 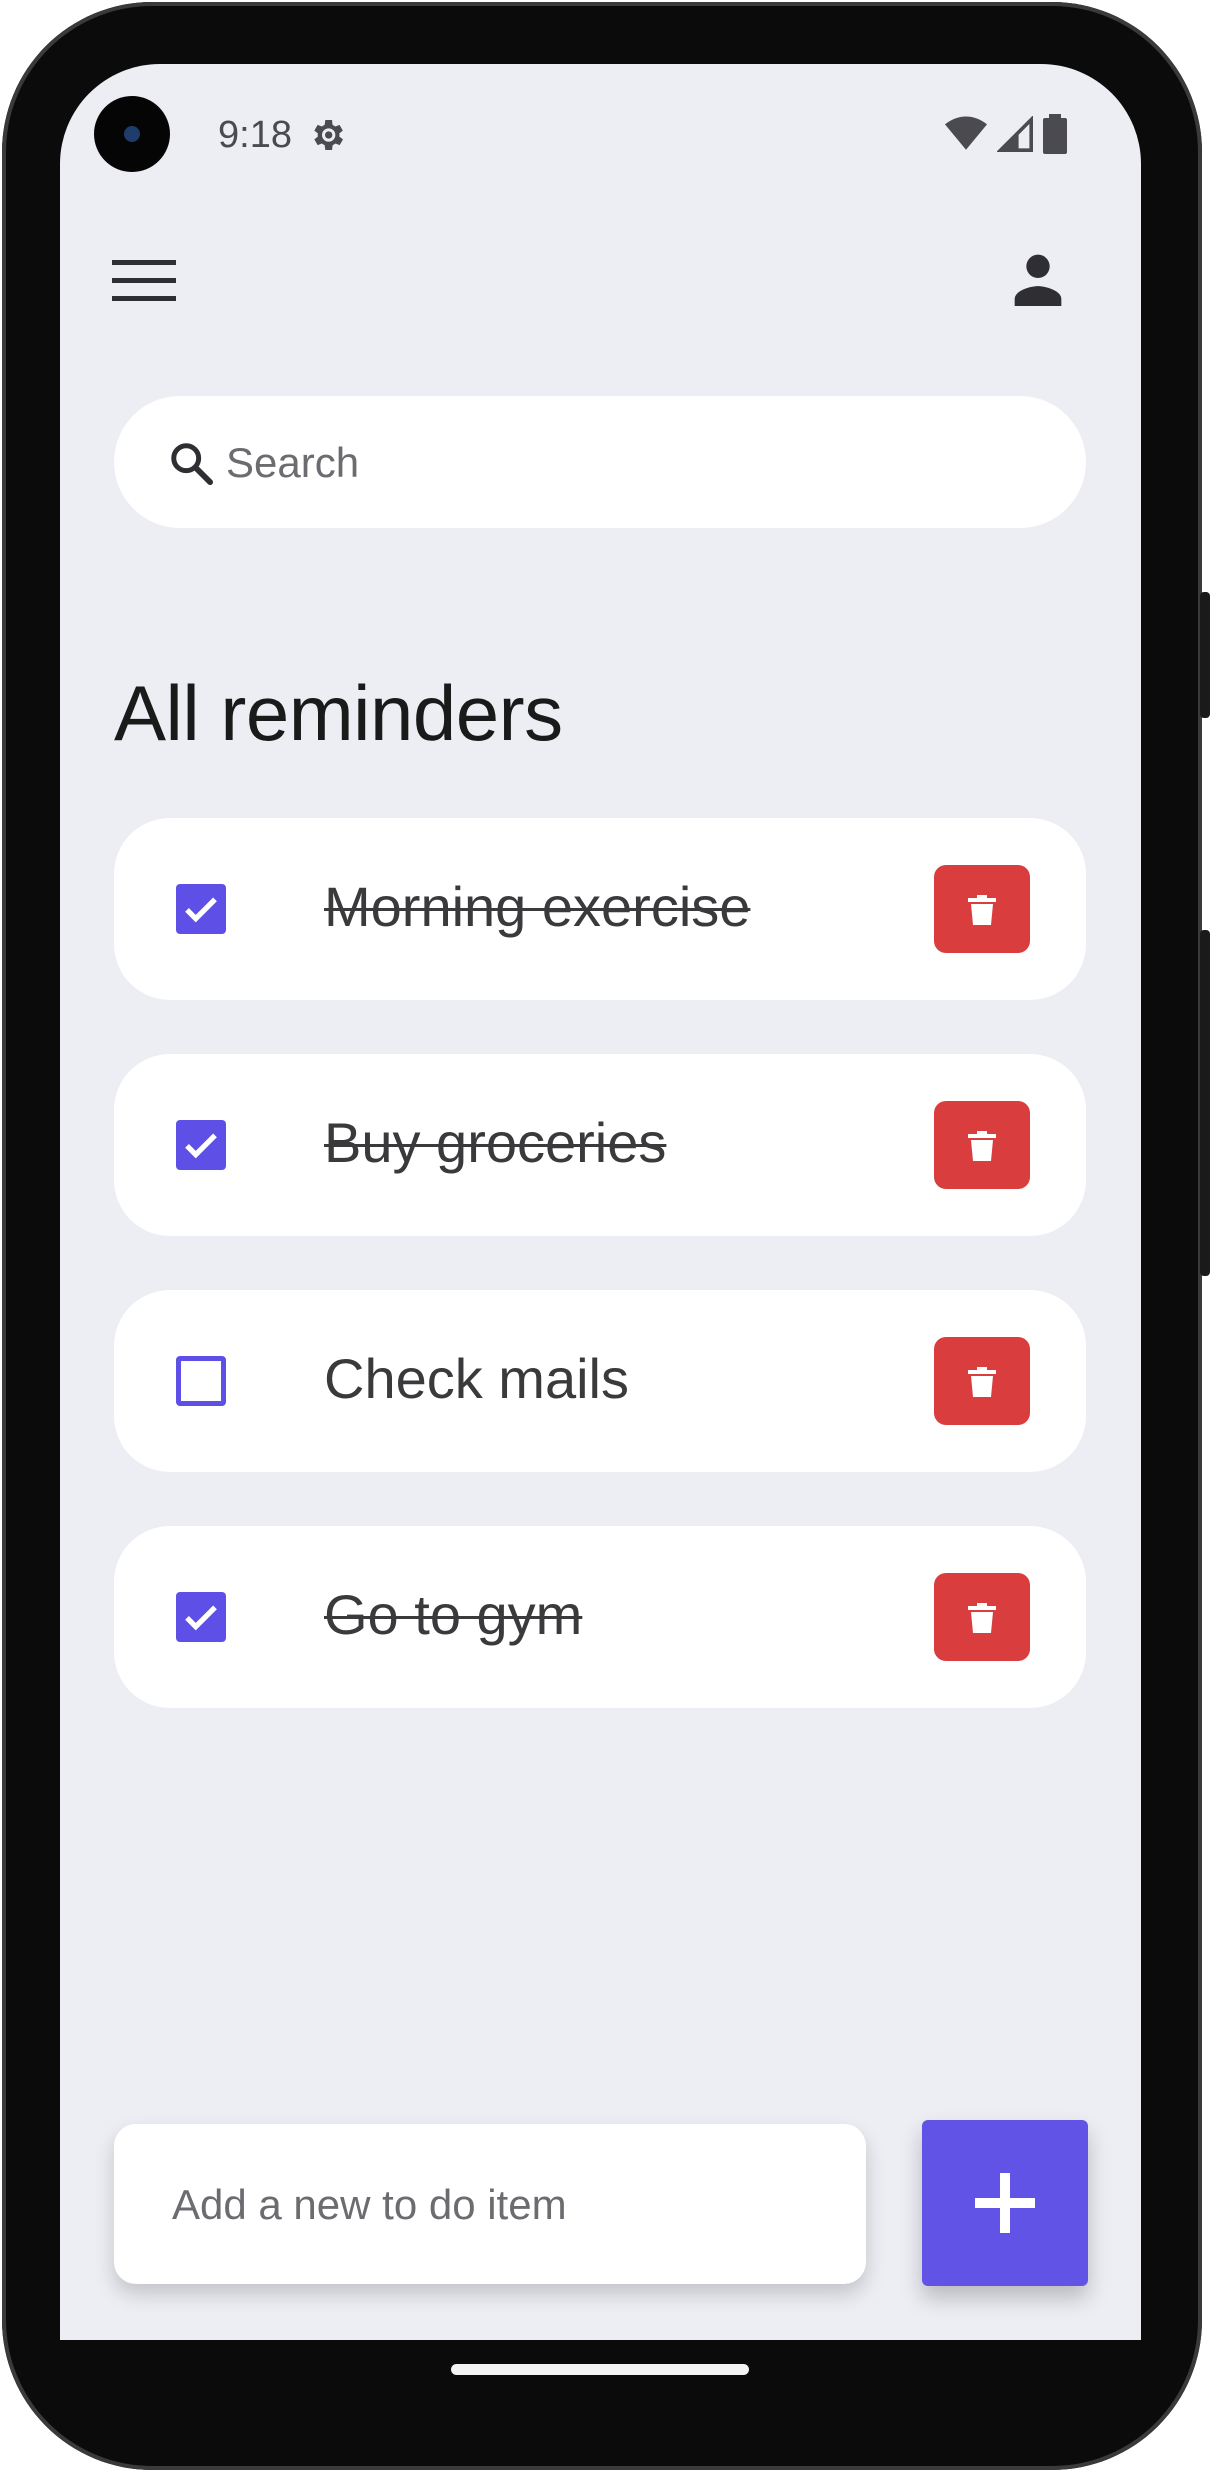 I want to click on add-item-field, so click(x=490, y=2204).